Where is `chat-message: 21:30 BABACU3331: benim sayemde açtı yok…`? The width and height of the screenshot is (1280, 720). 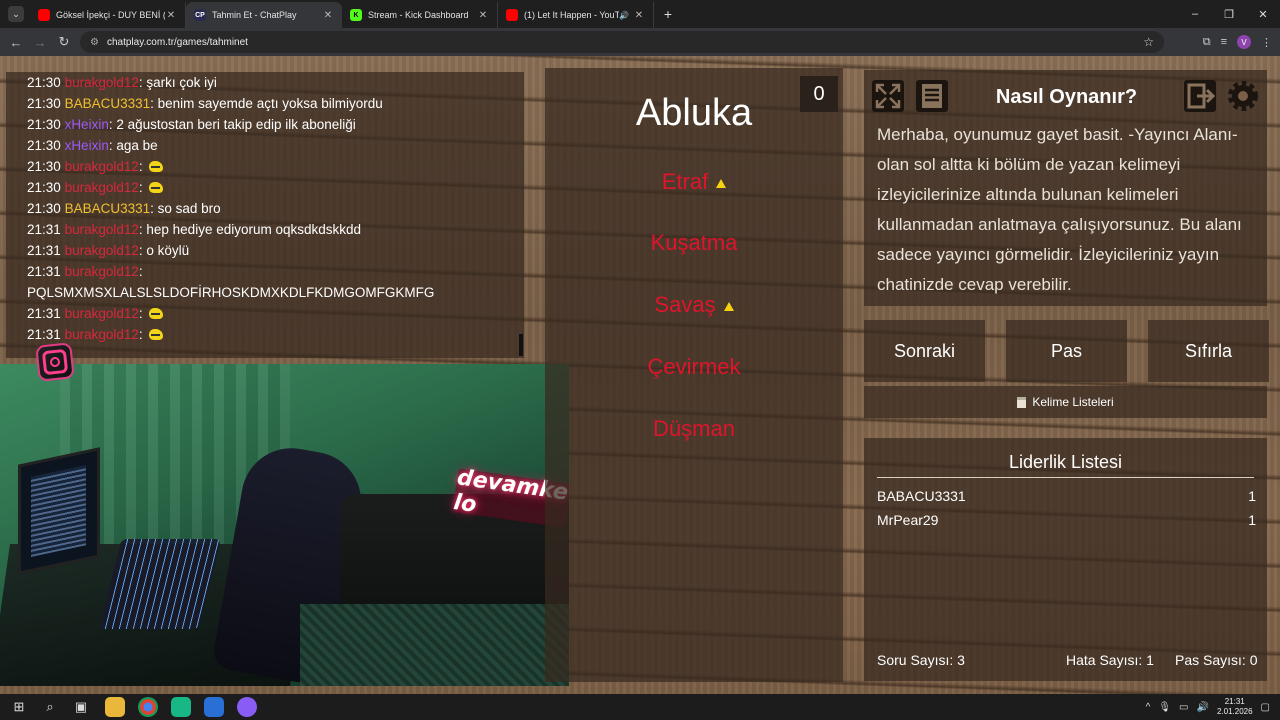
chat-message: 21:30 BABACU3331: benim sayemde açtı yok… is located at coordinates (205, 103).